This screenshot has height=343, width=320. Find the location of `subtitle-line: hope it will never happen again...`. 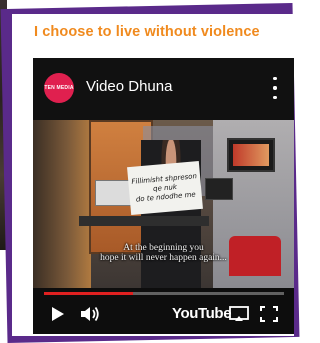

subtitle-line: hope it will never happen again... is located at coordinates (163, 258).